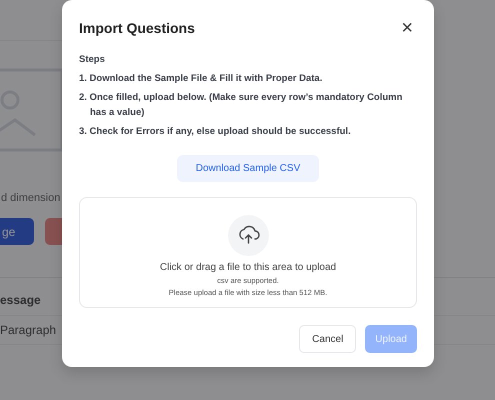 The height and width of the screenshot is (400, 495). What do you see at coordinates (407, 28) in the screenshot?
I see `close-button: ×` at bounding box center [407, 28].